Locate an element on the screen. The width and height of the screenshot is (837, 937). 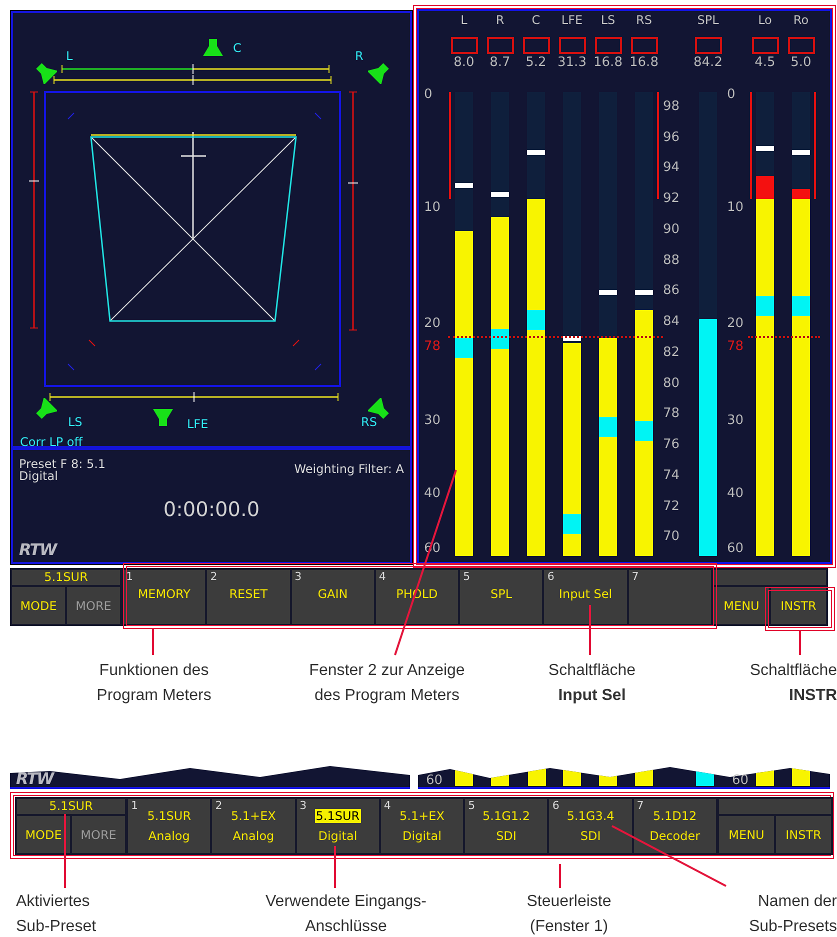
correlation-status: Corr LP off is located at coordinates (51, 442).